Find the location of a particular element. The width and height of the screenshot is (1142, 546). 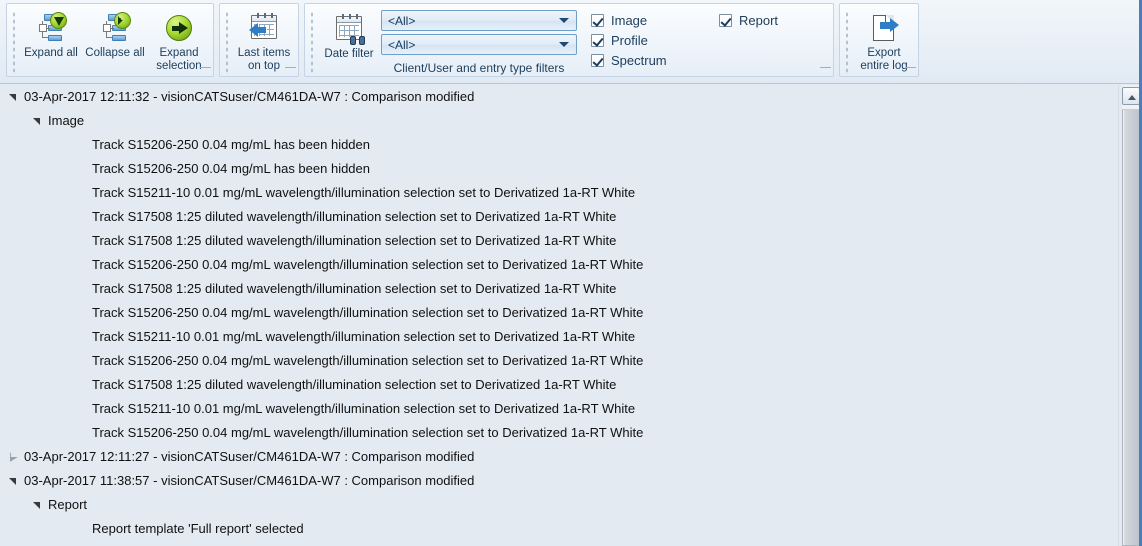

expand-all-button: Expand all is located at coordinates (51, 39).